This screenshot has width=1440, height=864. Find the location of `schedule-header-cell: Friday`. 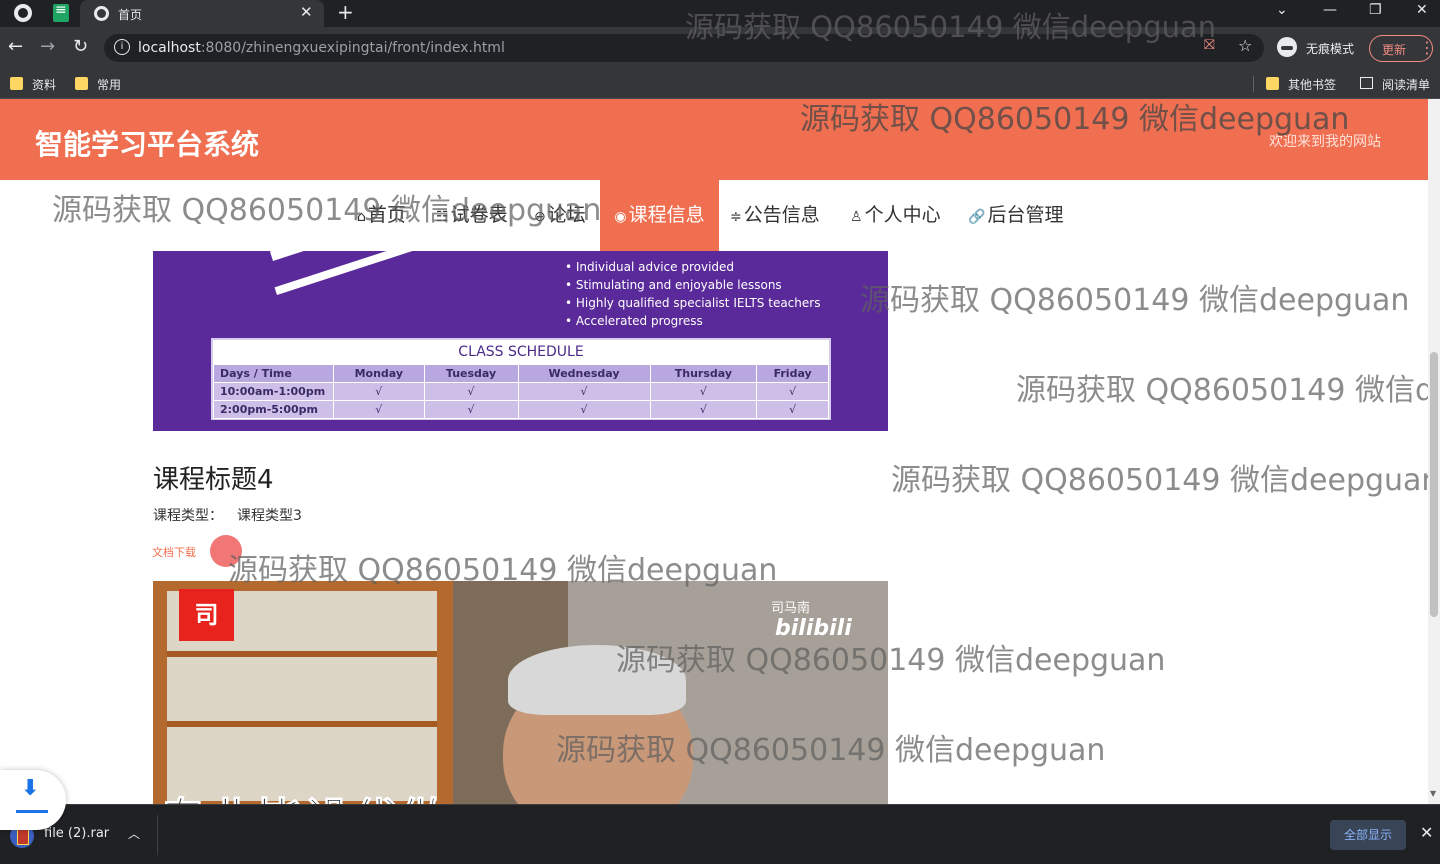

schedule-header-cell: Friday is located at coordinates (792, 373).